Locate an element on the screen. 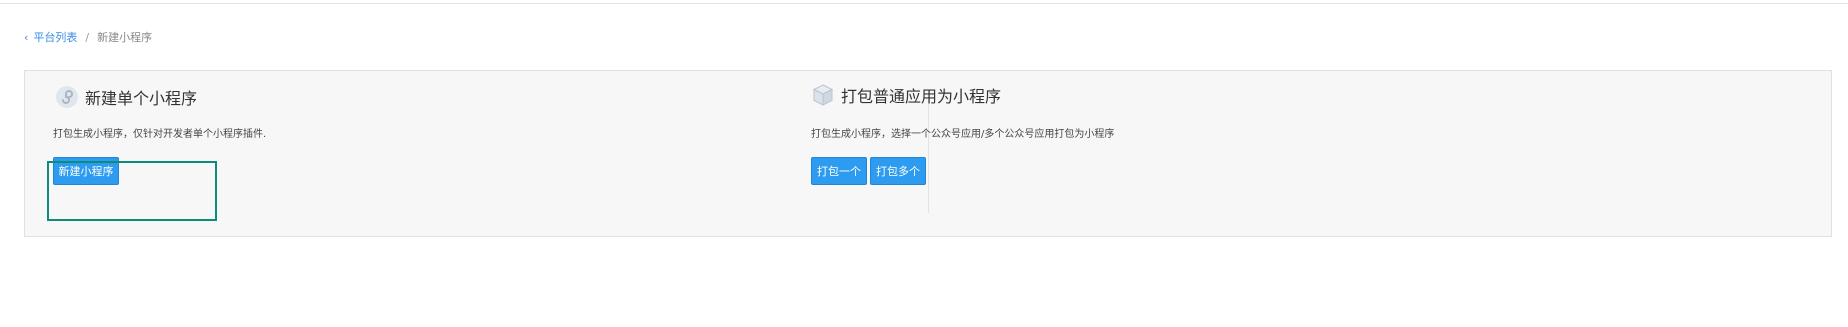  breadcrumb-back-link: ‹ 平台列表 is located at coordinates (50, 37).